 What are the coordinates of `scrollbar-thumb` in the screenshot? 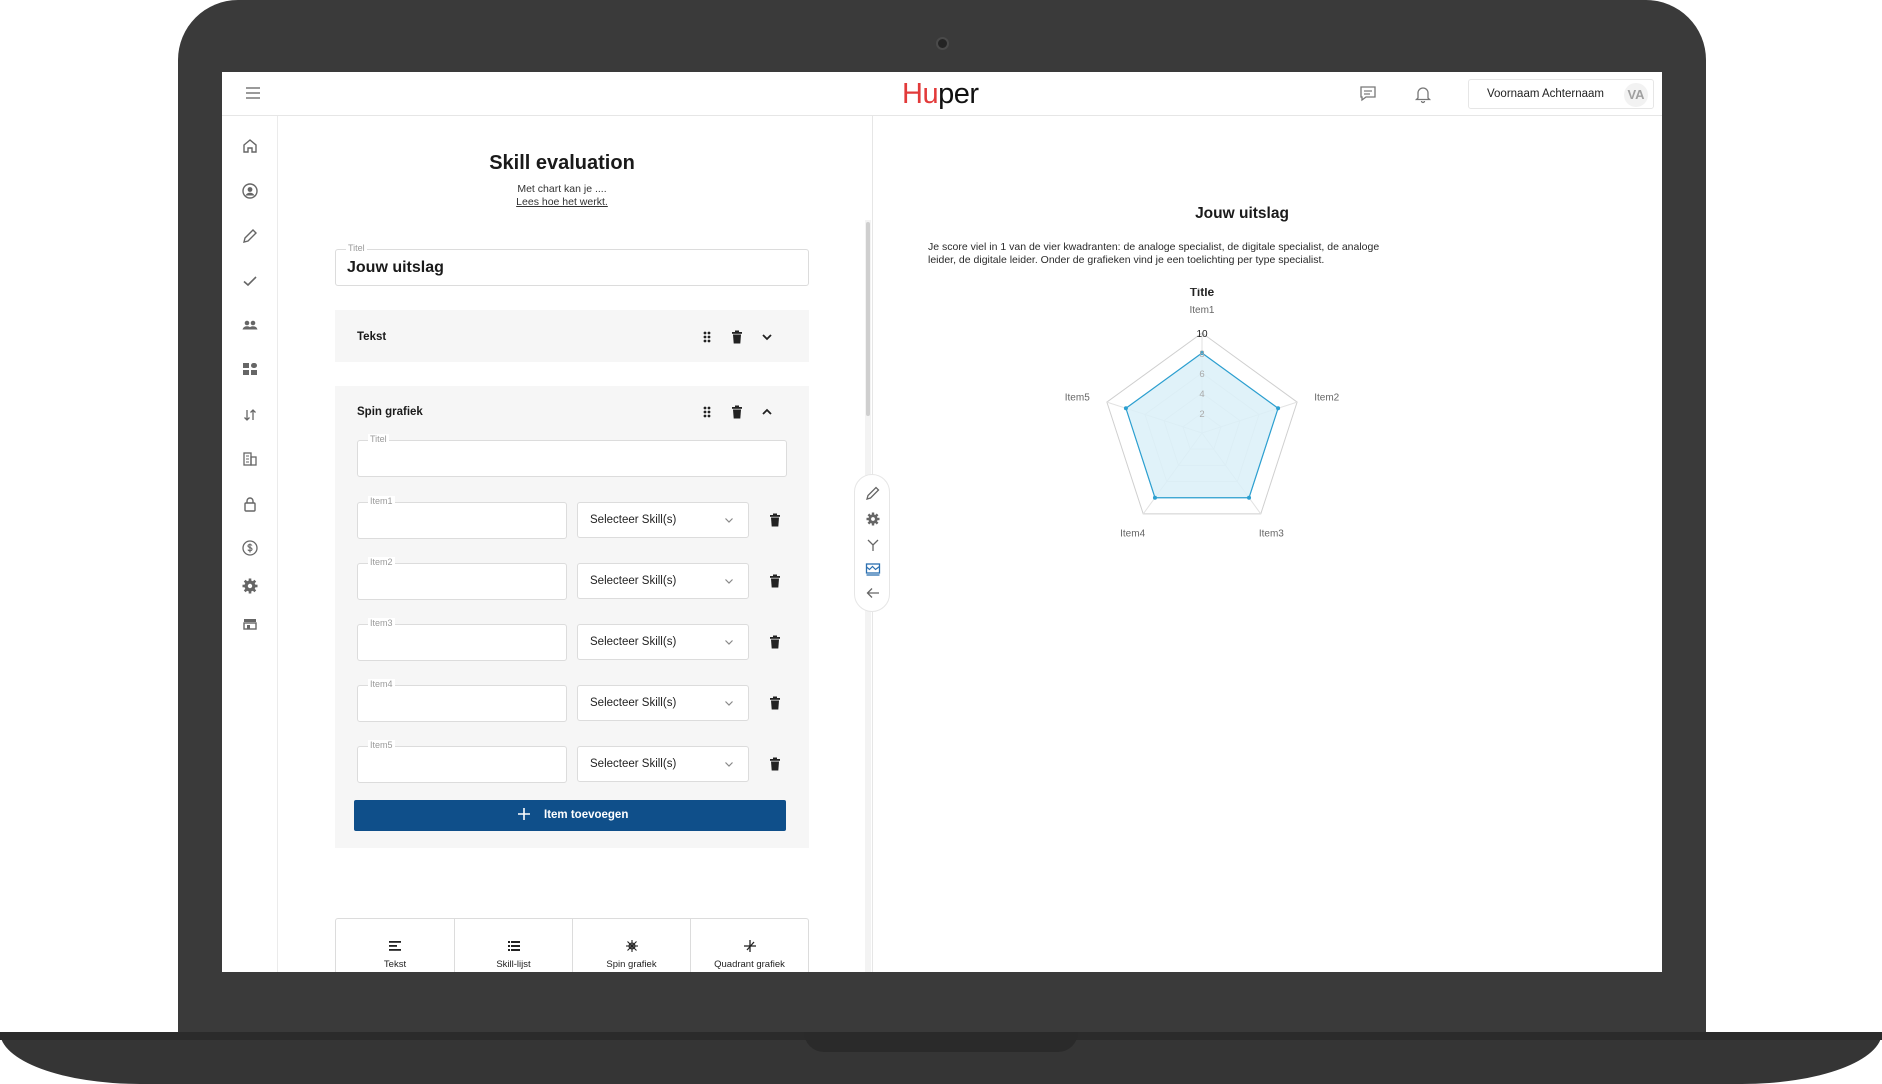 It's located at (868, 319).